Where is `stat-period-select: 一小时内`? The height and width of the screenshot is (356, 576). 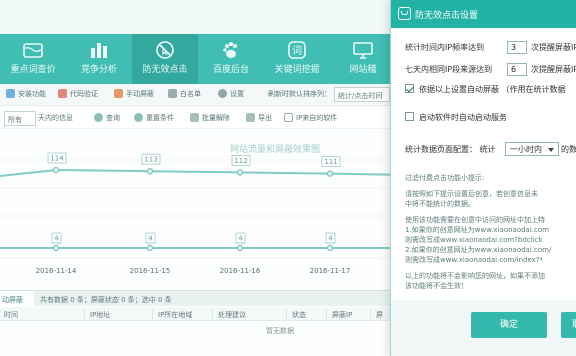 stat-period-select: 一小时内 is located at coordinates (532, 149).